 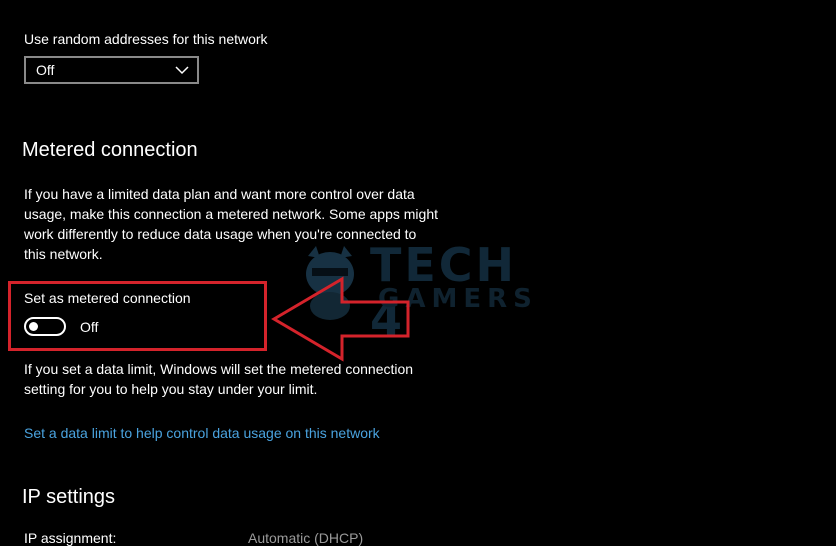 What do you see at coordinates (306, 538) in the screenshot?
I see `ip-assignment-value: Automatic (DHCP)` at bounding box center [306, 538].